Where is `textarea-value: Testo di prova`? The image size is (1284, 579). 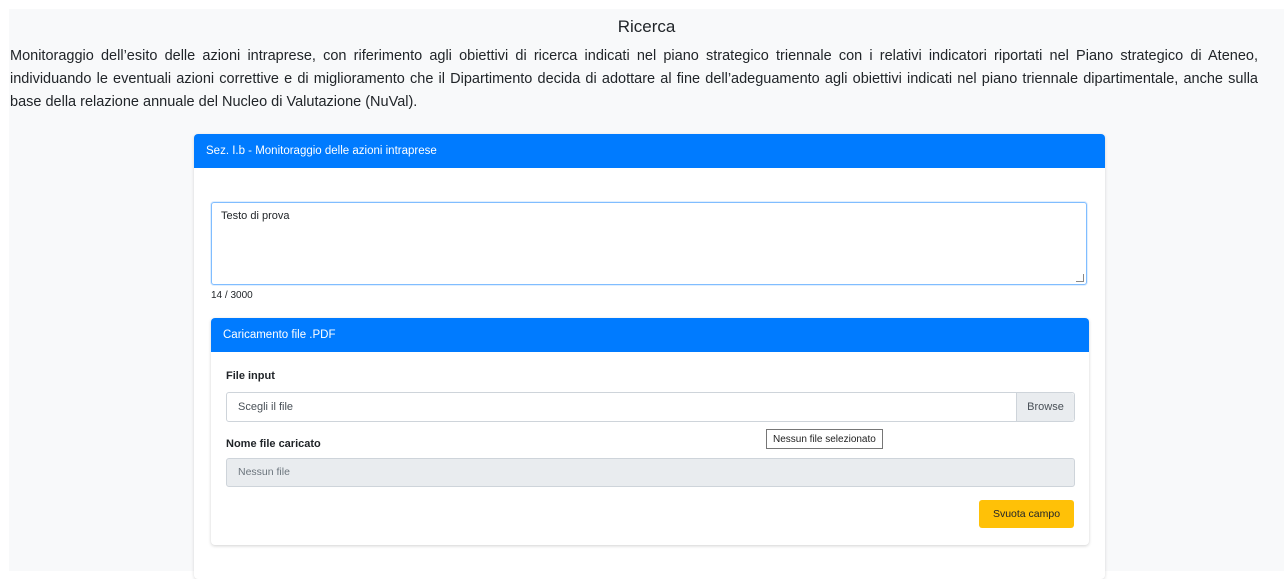 textarea-value: Testo di prova is located at coordinates (255, 216).